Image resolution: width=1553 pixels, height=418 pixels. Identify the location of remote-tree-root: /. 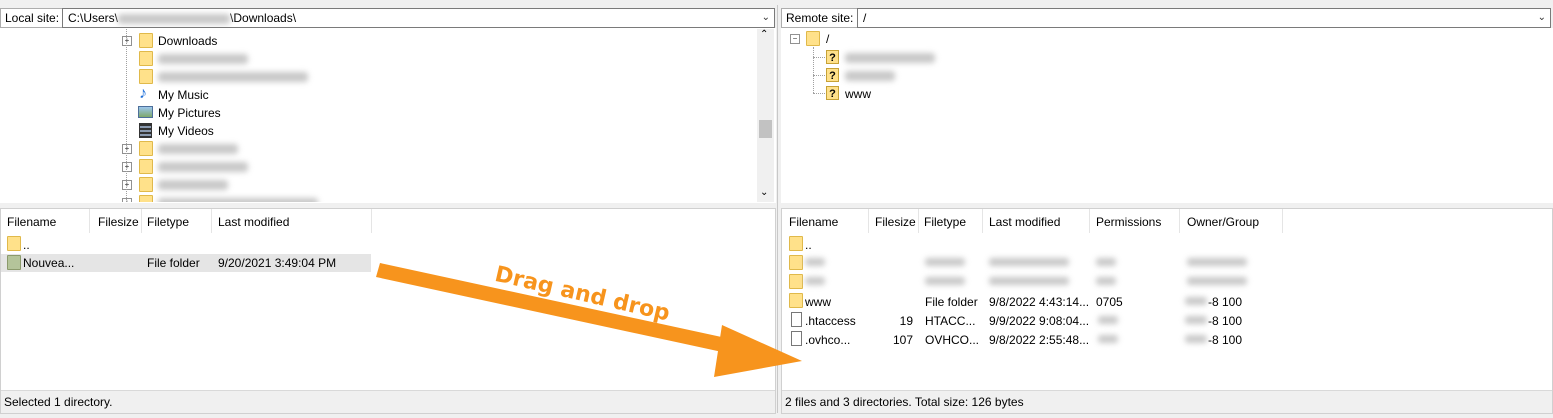
(827, 39).